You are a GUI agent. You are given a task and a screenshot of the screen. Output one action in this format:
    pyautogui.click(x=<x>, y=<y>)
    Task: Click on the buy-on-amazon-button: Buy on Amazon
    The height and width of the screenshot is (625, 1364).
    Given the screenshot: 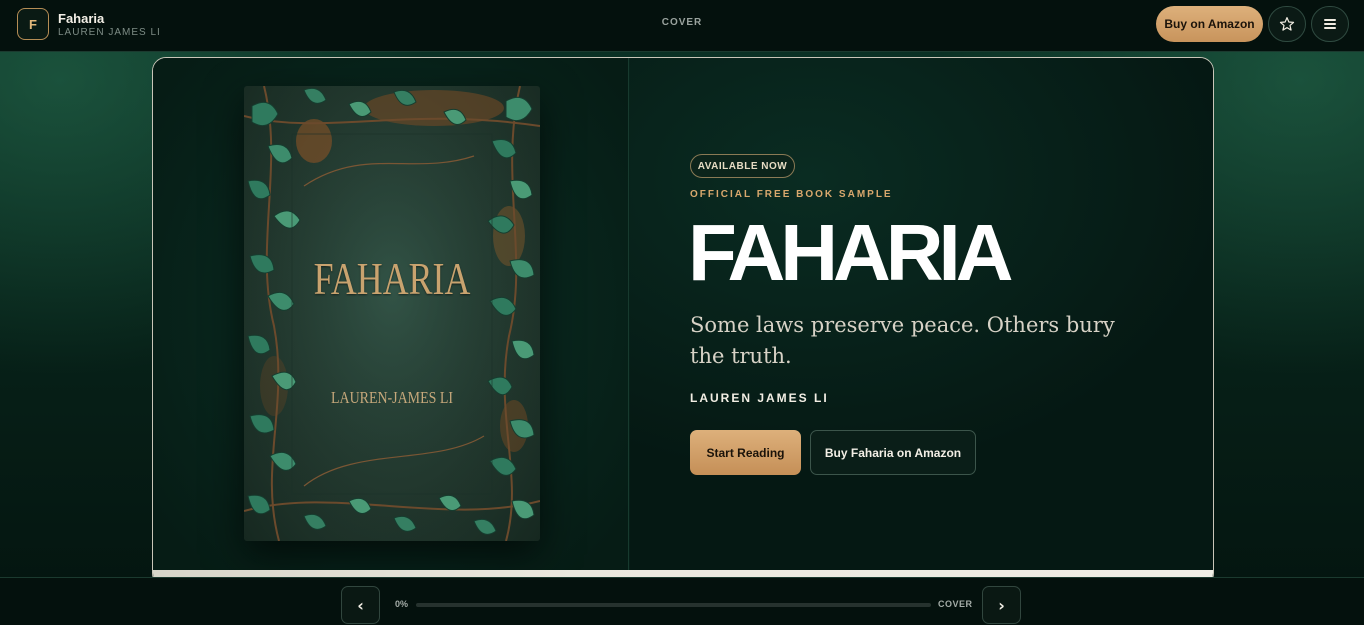 What is the action you would take?
    pyautogui.click(x=1209, y=24)
    